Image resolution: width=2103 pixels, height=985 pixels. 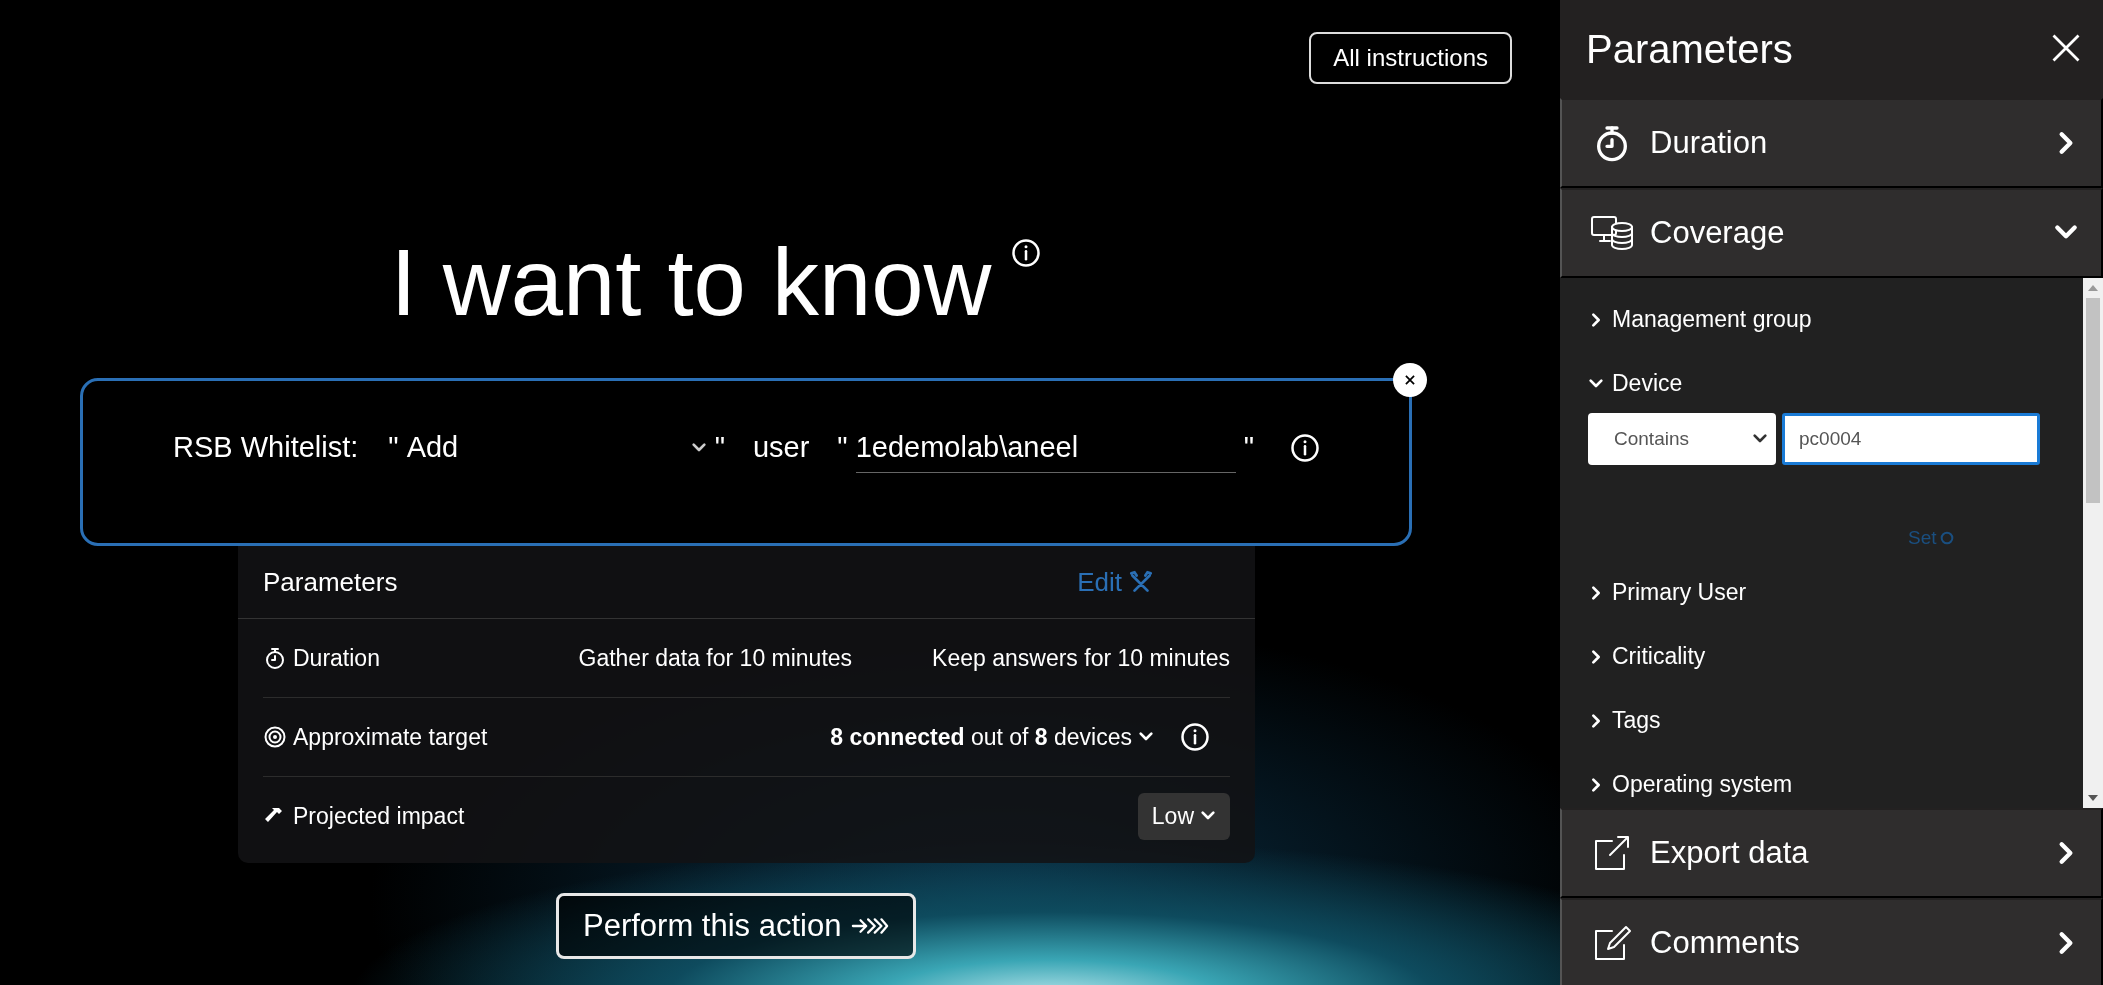 I want to click on section-header: Duration, so click(x=1831, y=143).